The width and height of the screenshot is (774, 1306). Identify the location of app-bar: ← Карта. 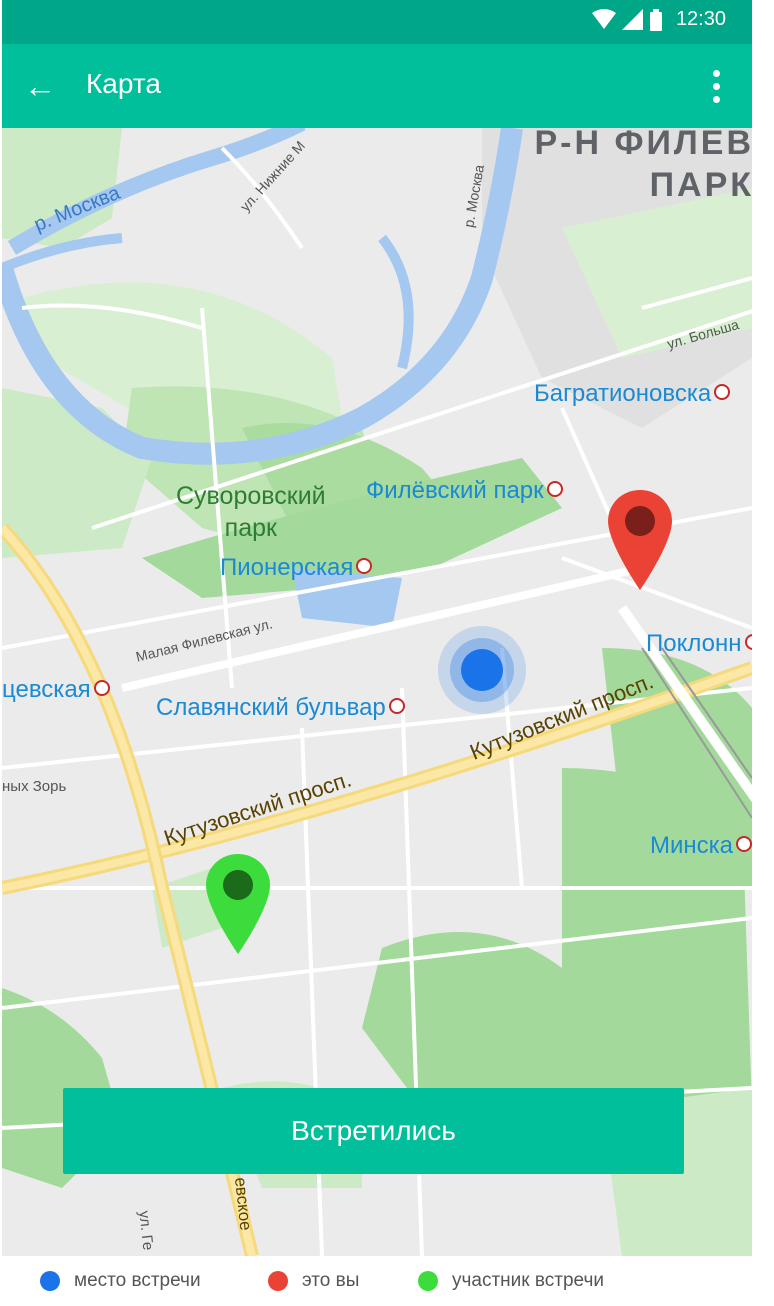
(377, 86).